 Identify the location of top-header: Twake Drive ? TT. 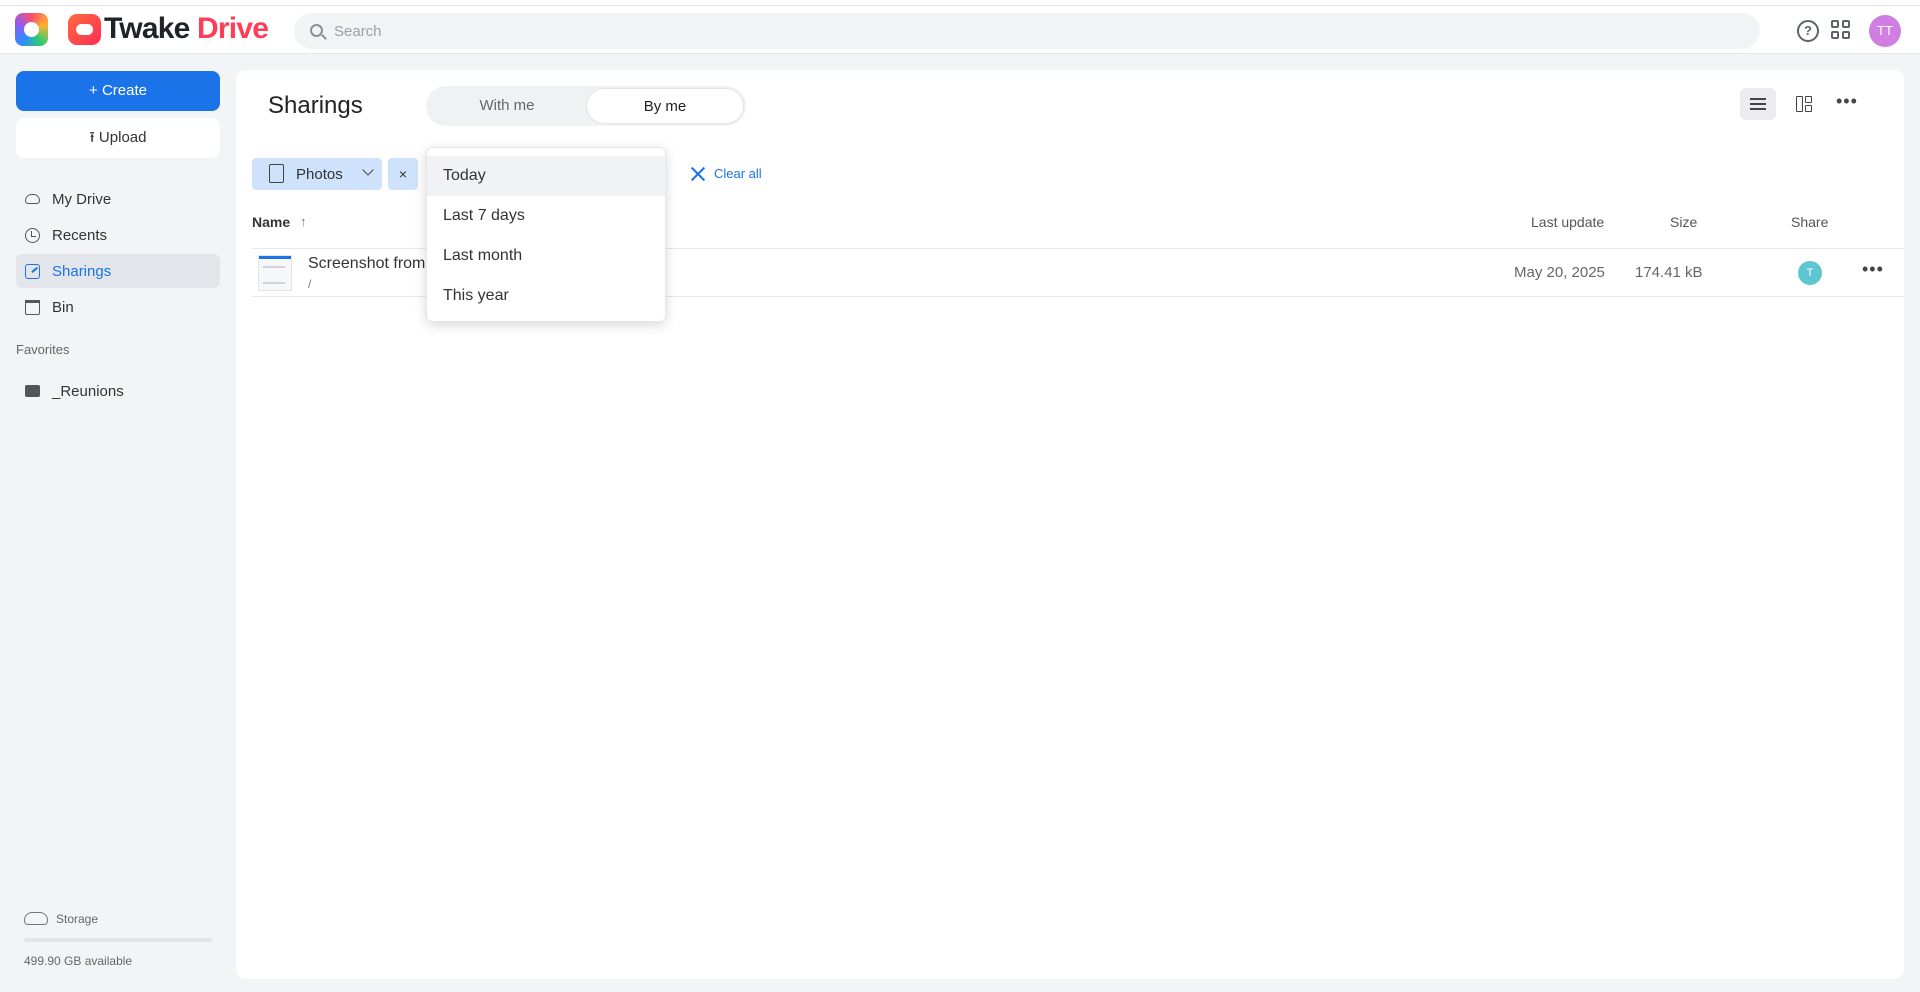
(960, 30).